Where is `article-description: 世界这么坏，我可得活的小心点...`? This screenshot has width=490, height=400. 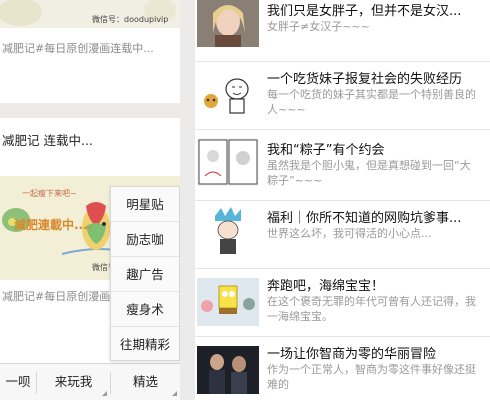
article-description: 世界这么坏，我可得活的小心点... is located at coordinates (349, 233).